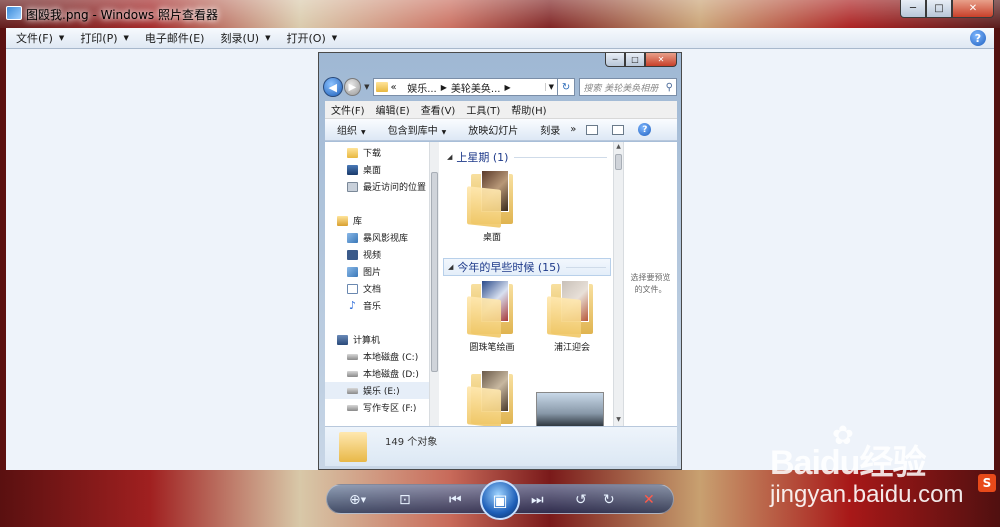 The width and height of the screenshot is (1000, 527). What do you see at coordinates (500, 14) in the screenshot?
I see `title-bar: 图殴我.png - Windows 照片查看器 ─ □ ✕` at bounding box center [500, 14].